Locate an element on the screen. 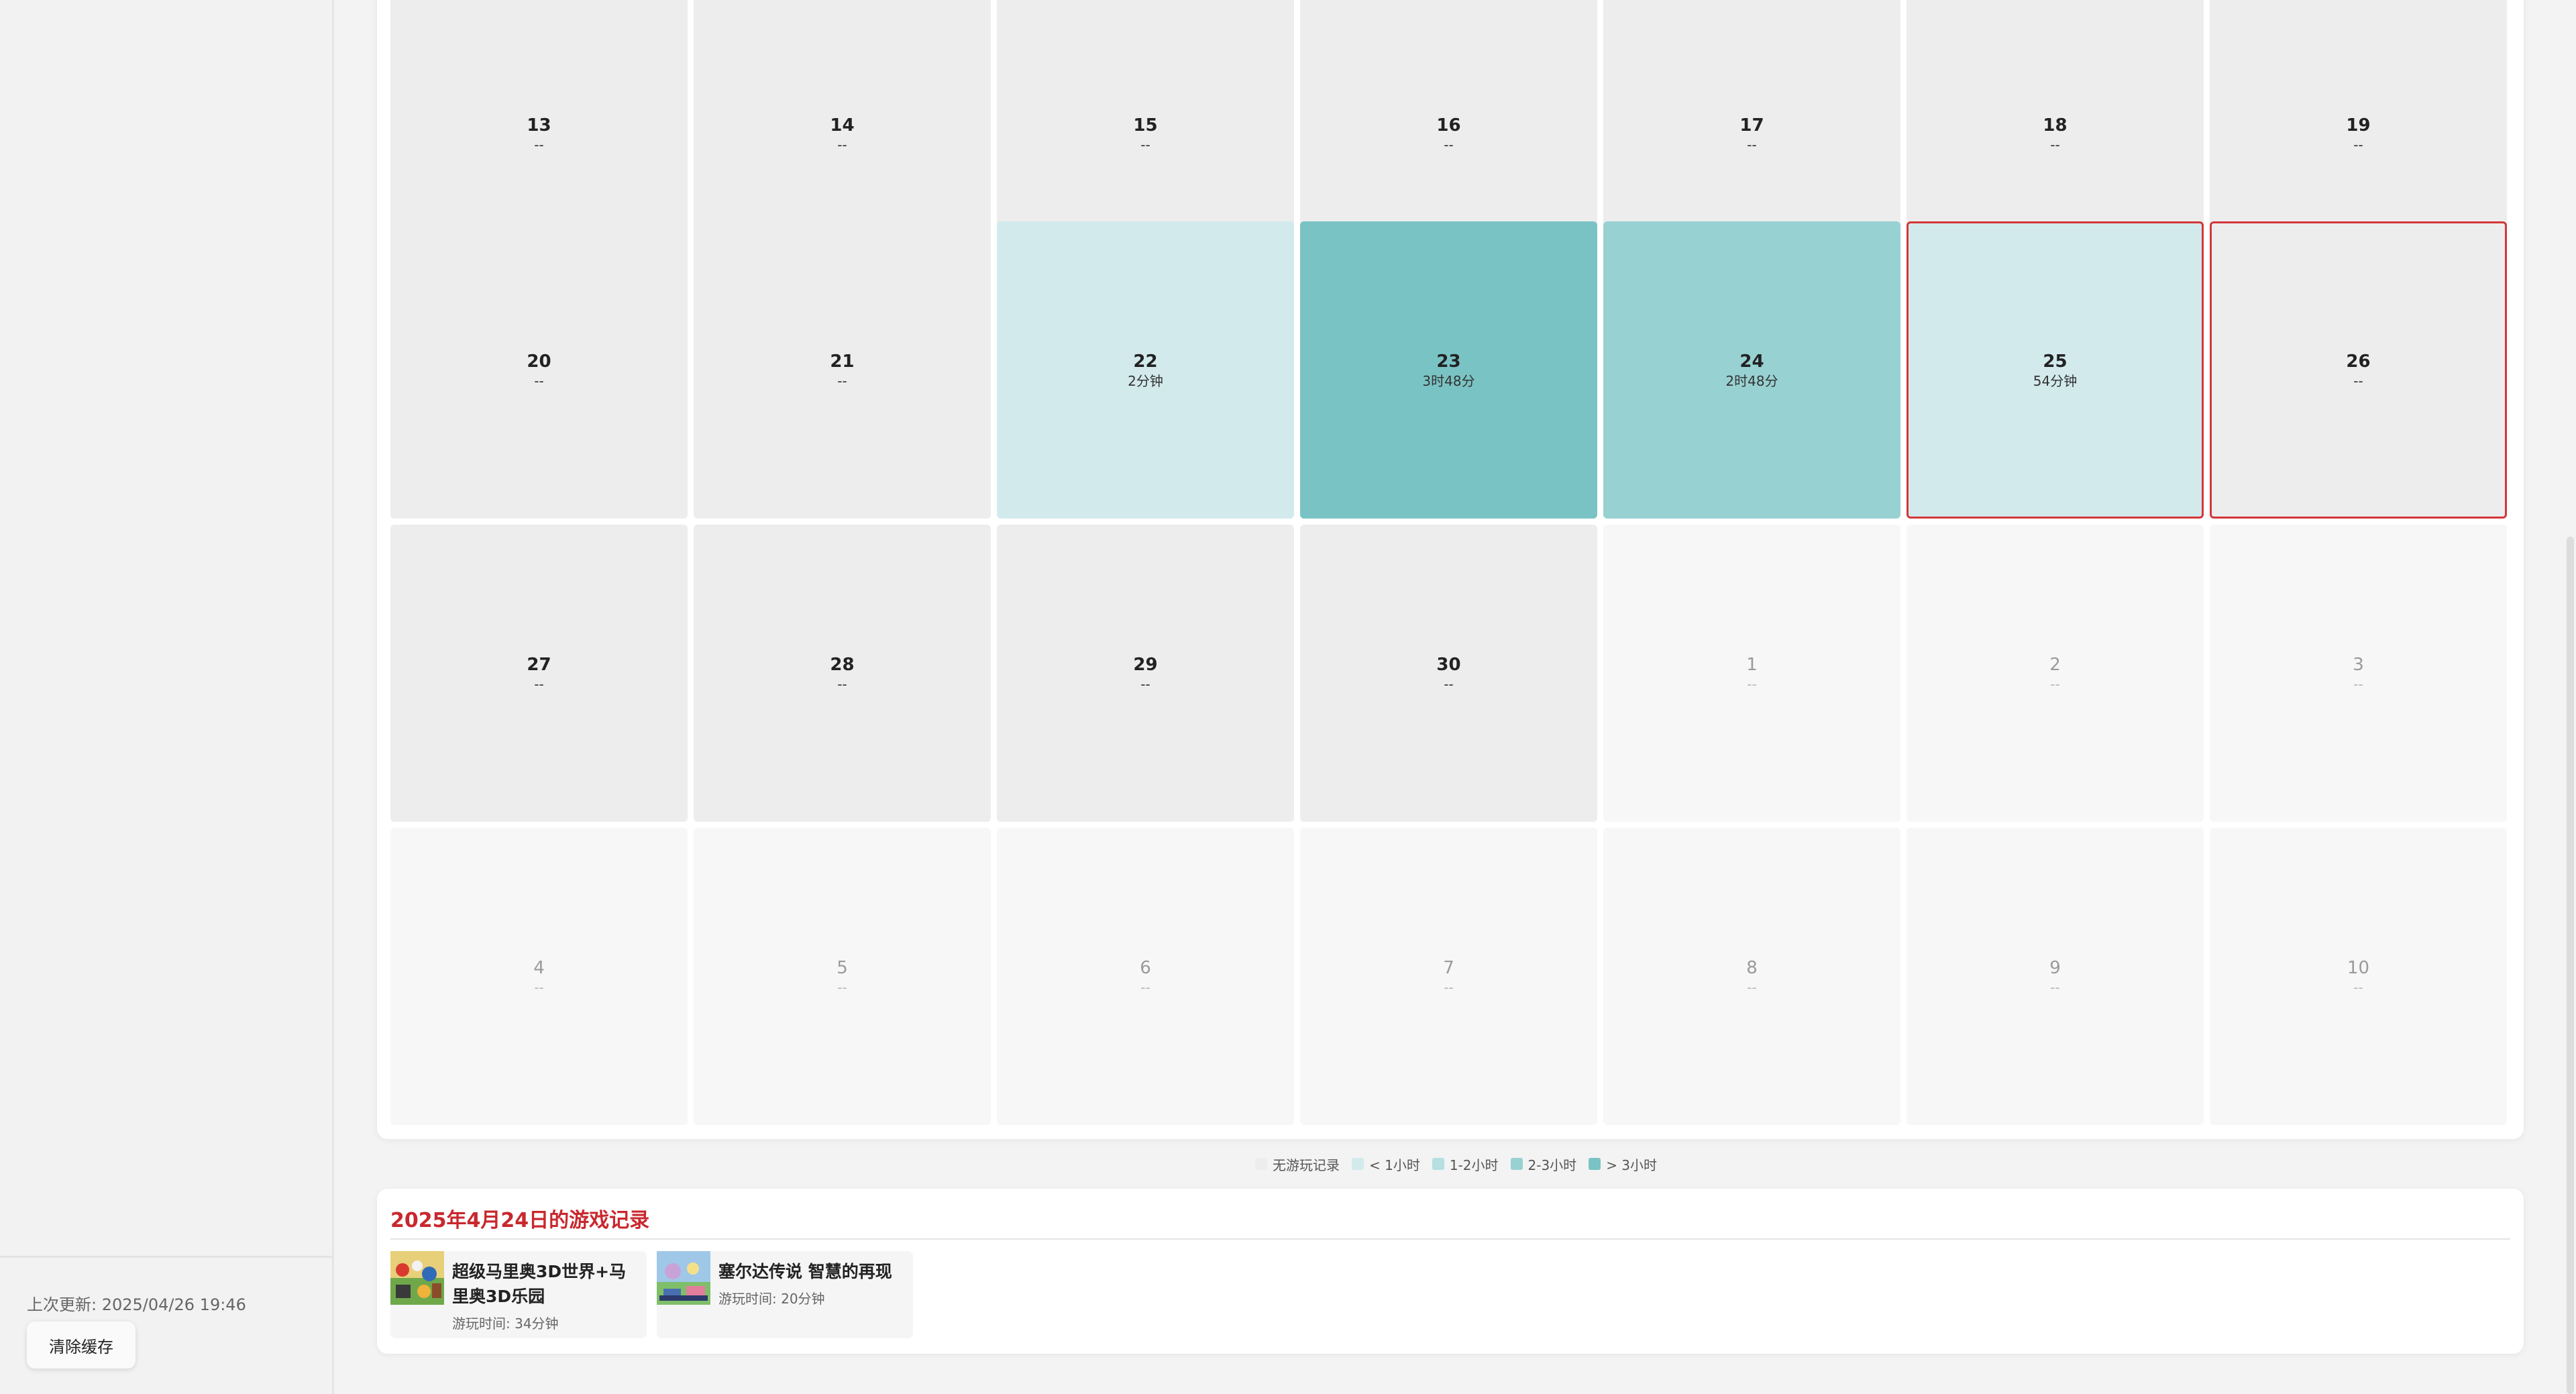 The height and width of the screenshot is (1394, 2576). calendar-day-cell: 5 -- is located at coordinates (842, 976).